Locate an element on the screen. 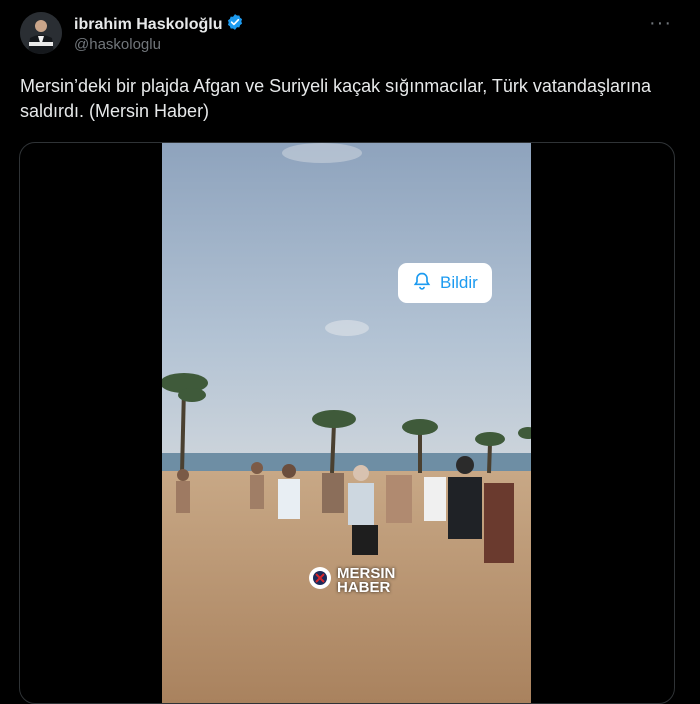 The width and height of the screenshot is (700, 704). channel-logo: MERSIN HABER is located at coordinates (351, 580).